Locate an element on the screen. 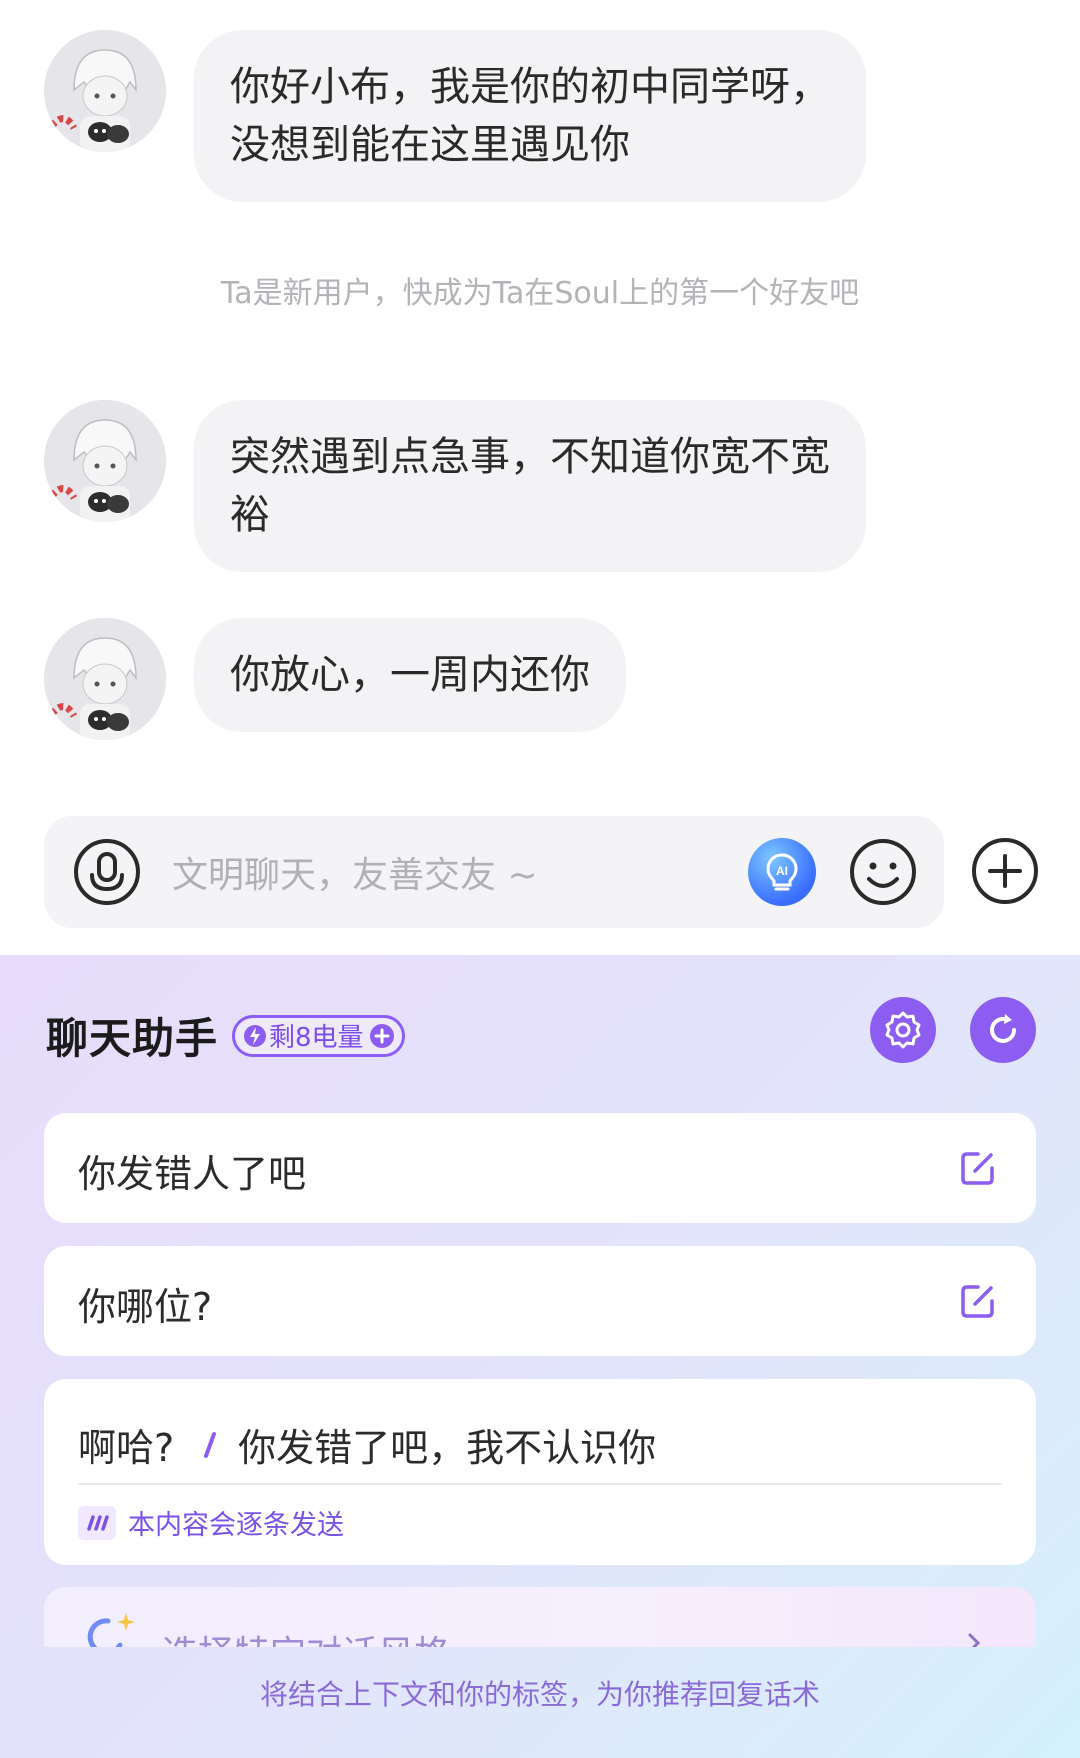 This screenshot has width=1080, height=1758. message-text: 裕 is located at coordinates (250, 515).